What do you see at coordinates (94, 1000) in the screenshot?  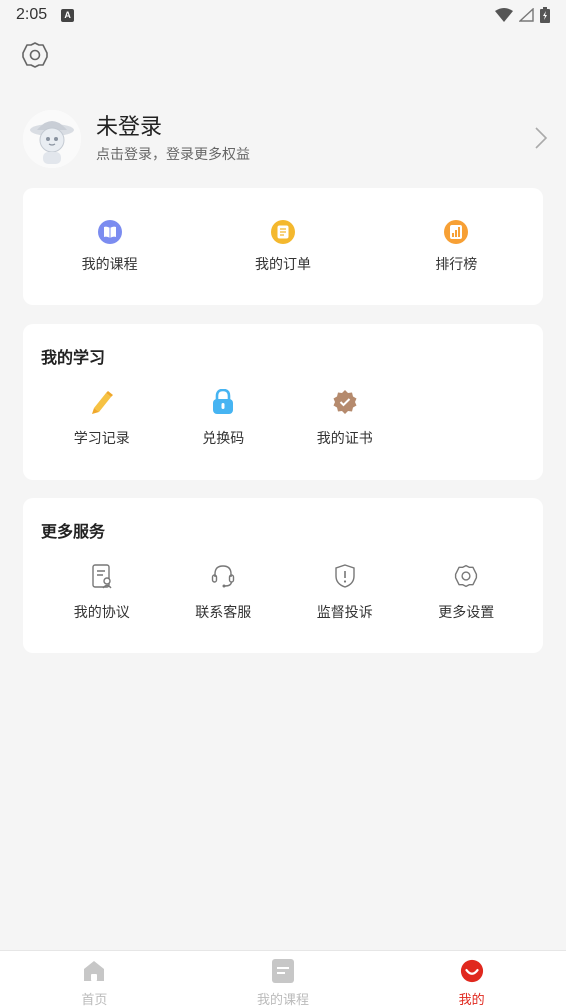 I see `tab-home-label: 首页` at bounding box center [94, 1000].